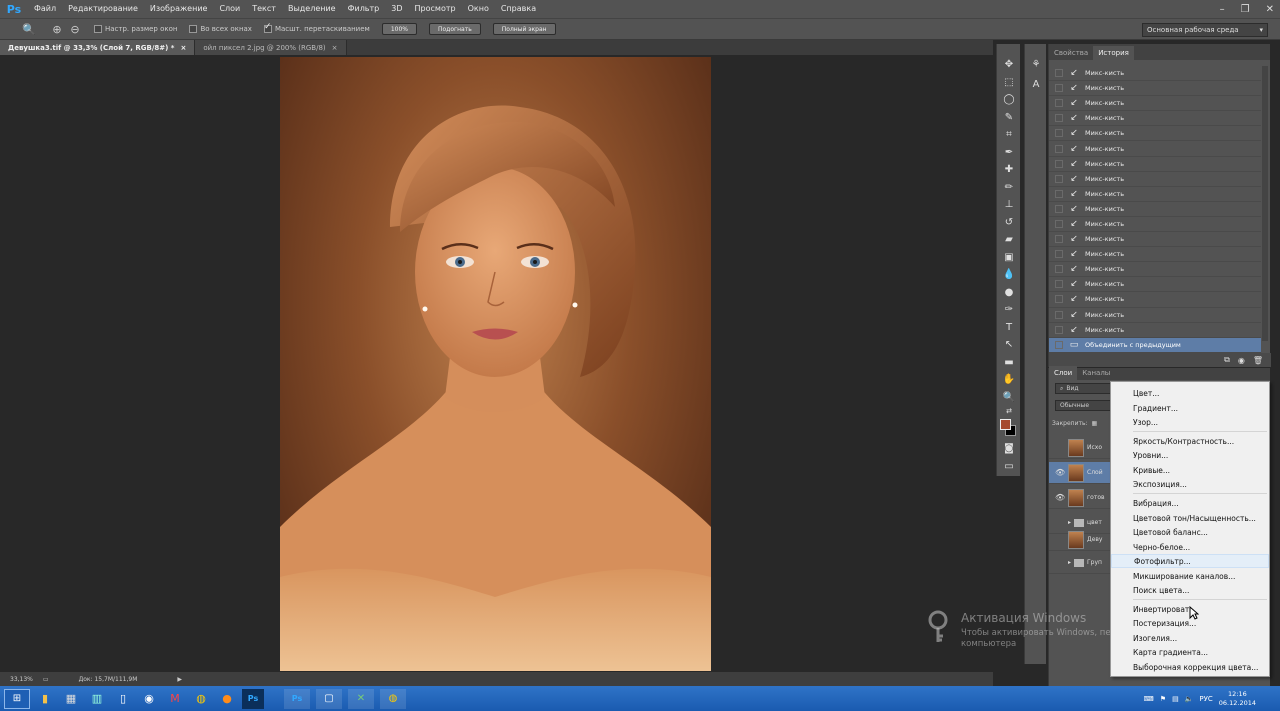 The width and height of the screenshot is (1280, 711). I want to click on layer-row: 👁 готов, so click(1080, 498).